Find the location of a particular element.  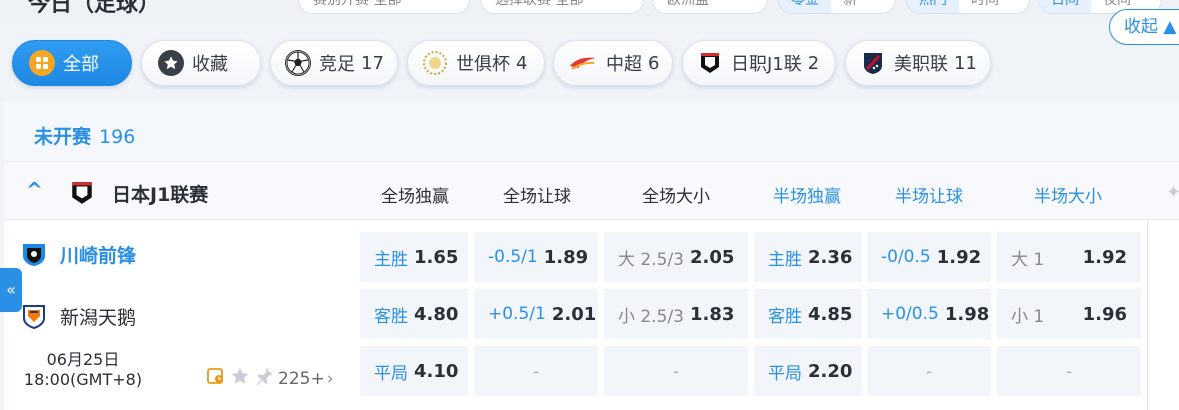

odds-cell: +0.5/1 2.01 is located at coordinates (536, 314).